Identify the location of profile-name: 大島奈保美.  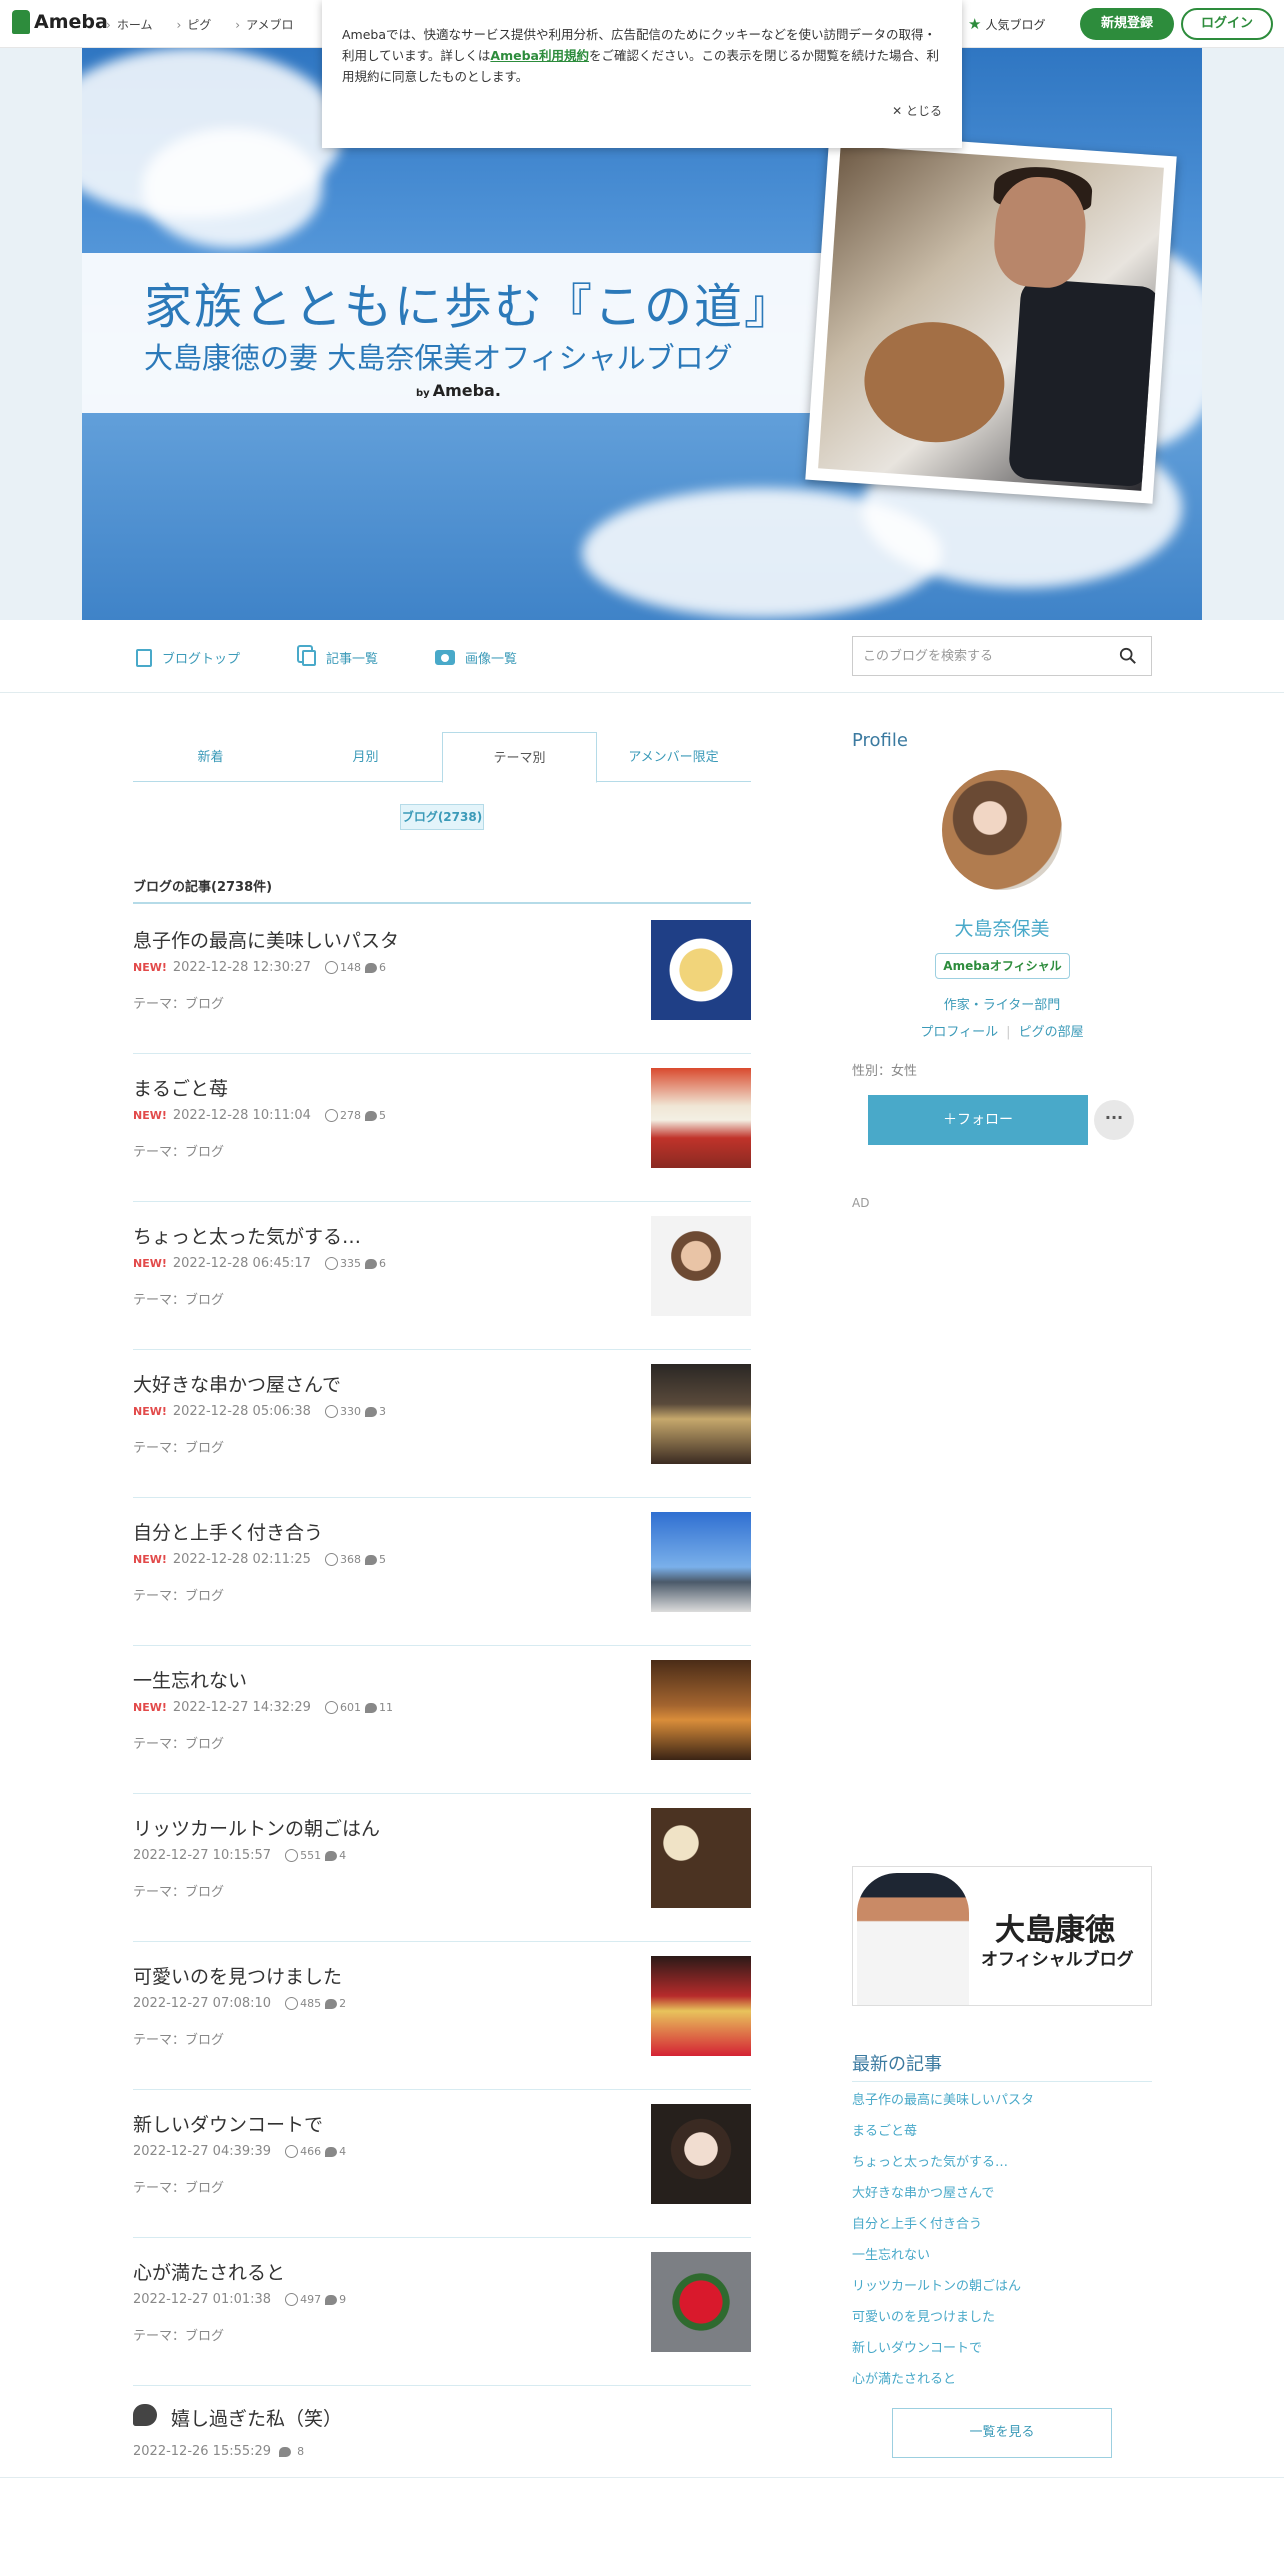
(1002, 927).